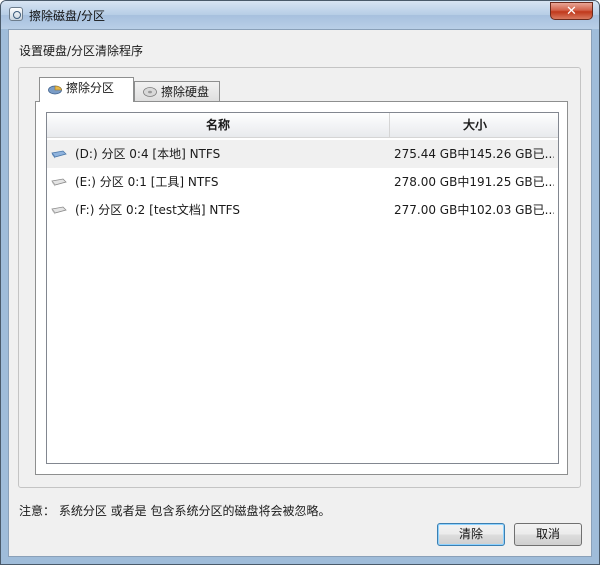 The width and height of the screenshot is (600, 565). What do you see at coordinates (548, 534) in the screenshot?
I see `cancel-button: 取消` at bounding box center [548, 534].